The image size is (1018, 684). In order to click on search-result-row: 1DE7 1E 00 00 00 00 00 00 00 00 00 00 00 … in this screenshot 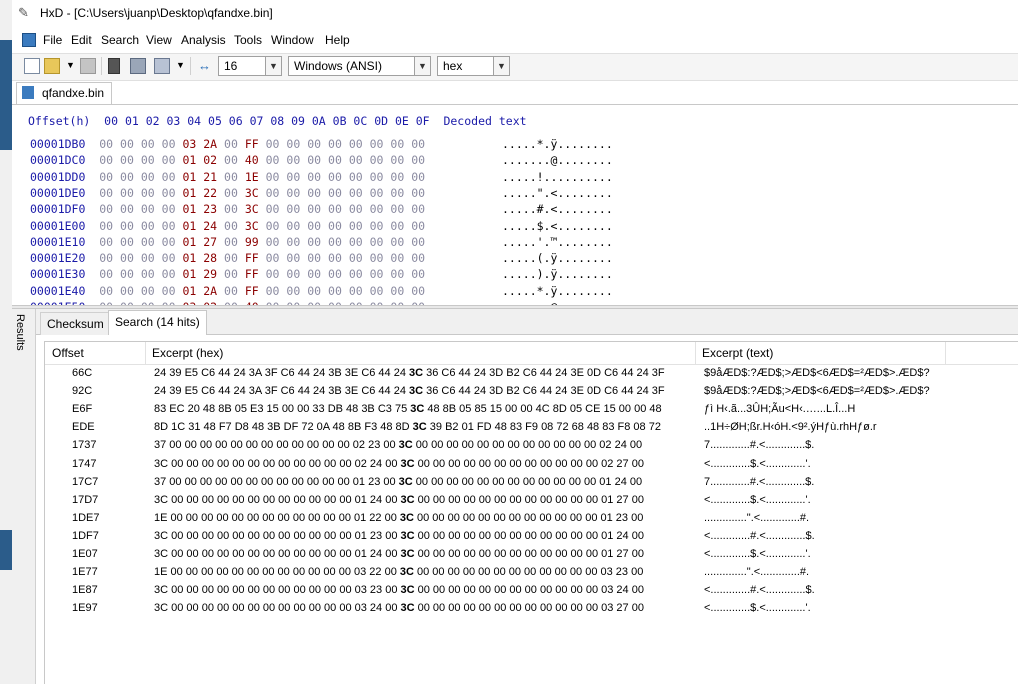, I will do `click(531, 519)`.